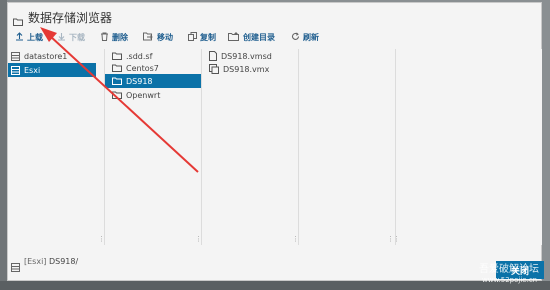  I want to click on folder-label: Centos7, so click(142, 68).